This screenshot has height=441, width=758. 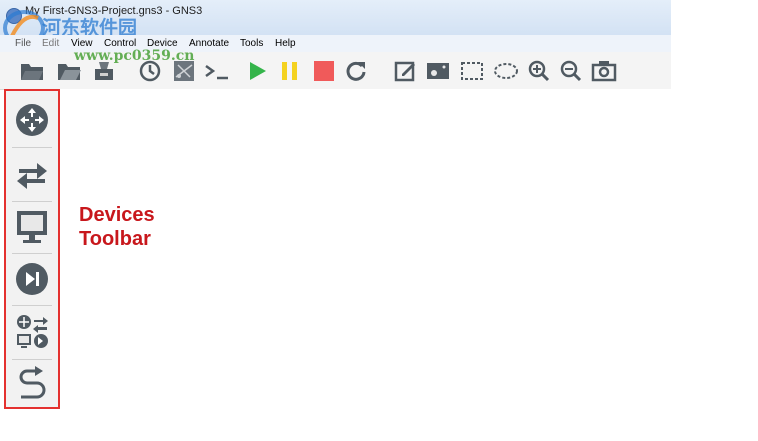 What do you see at coordinates (32, 384) in the screenshot?
I see `add-link-icon` at bounding box center [32, 384].